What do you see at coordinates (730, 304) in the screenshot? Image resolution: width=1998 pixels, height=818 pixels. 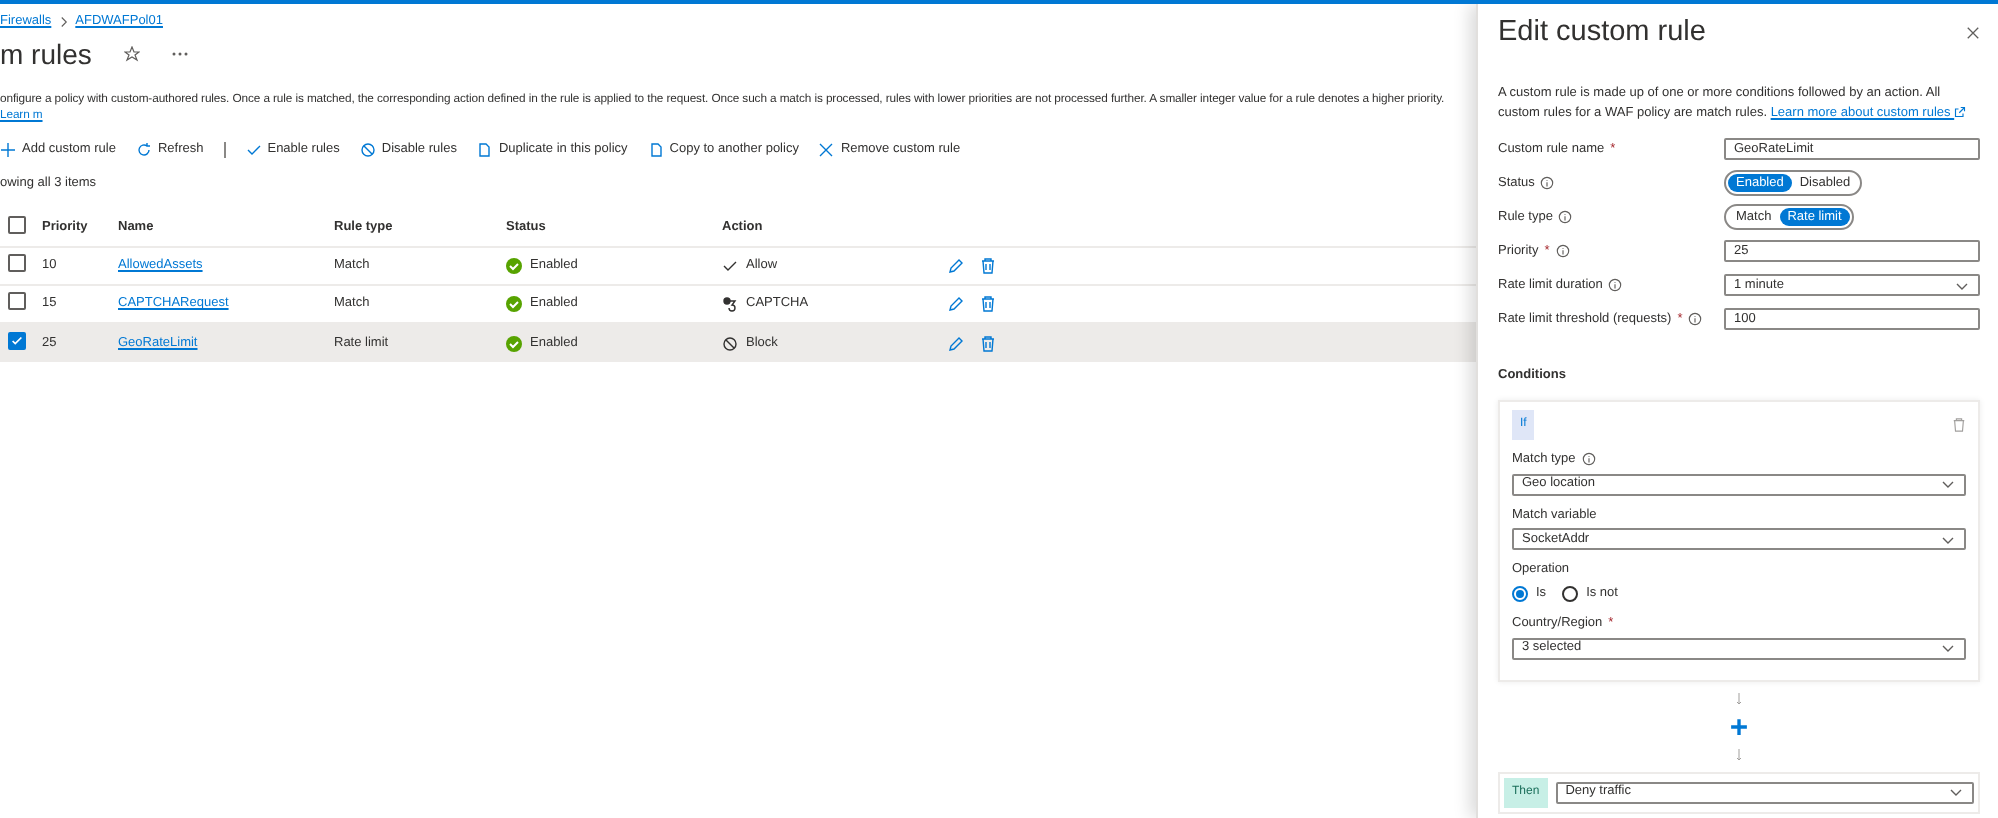 I see `captcha-icon` at bounding box center [730, 304].